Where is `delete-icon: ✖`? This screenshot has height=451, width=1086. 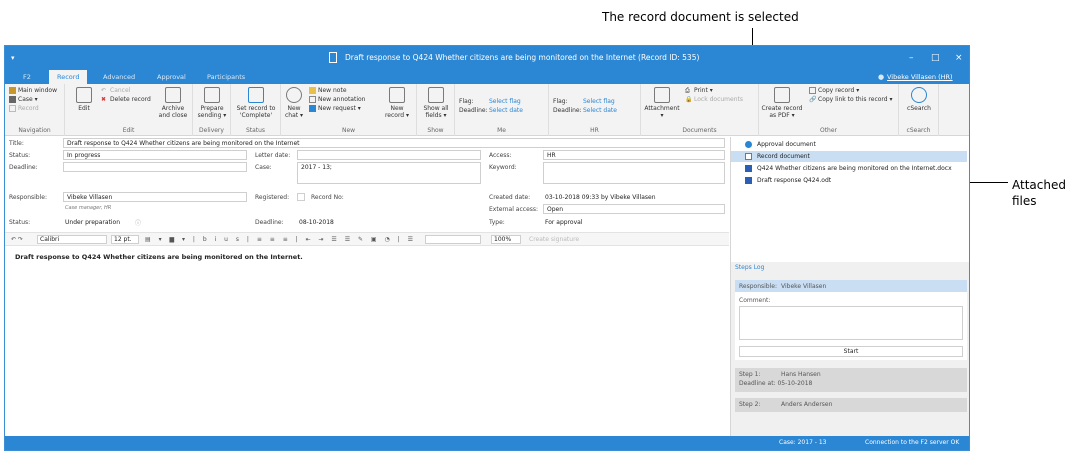
delete-icon: ✖ is located at coordinates (104, 99).